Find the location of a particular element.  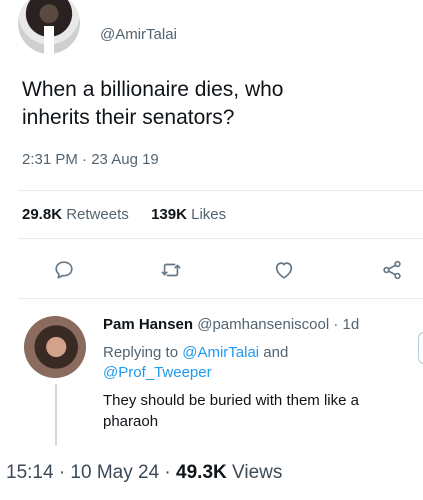

retweet-button is located at coordinates (171, 270).